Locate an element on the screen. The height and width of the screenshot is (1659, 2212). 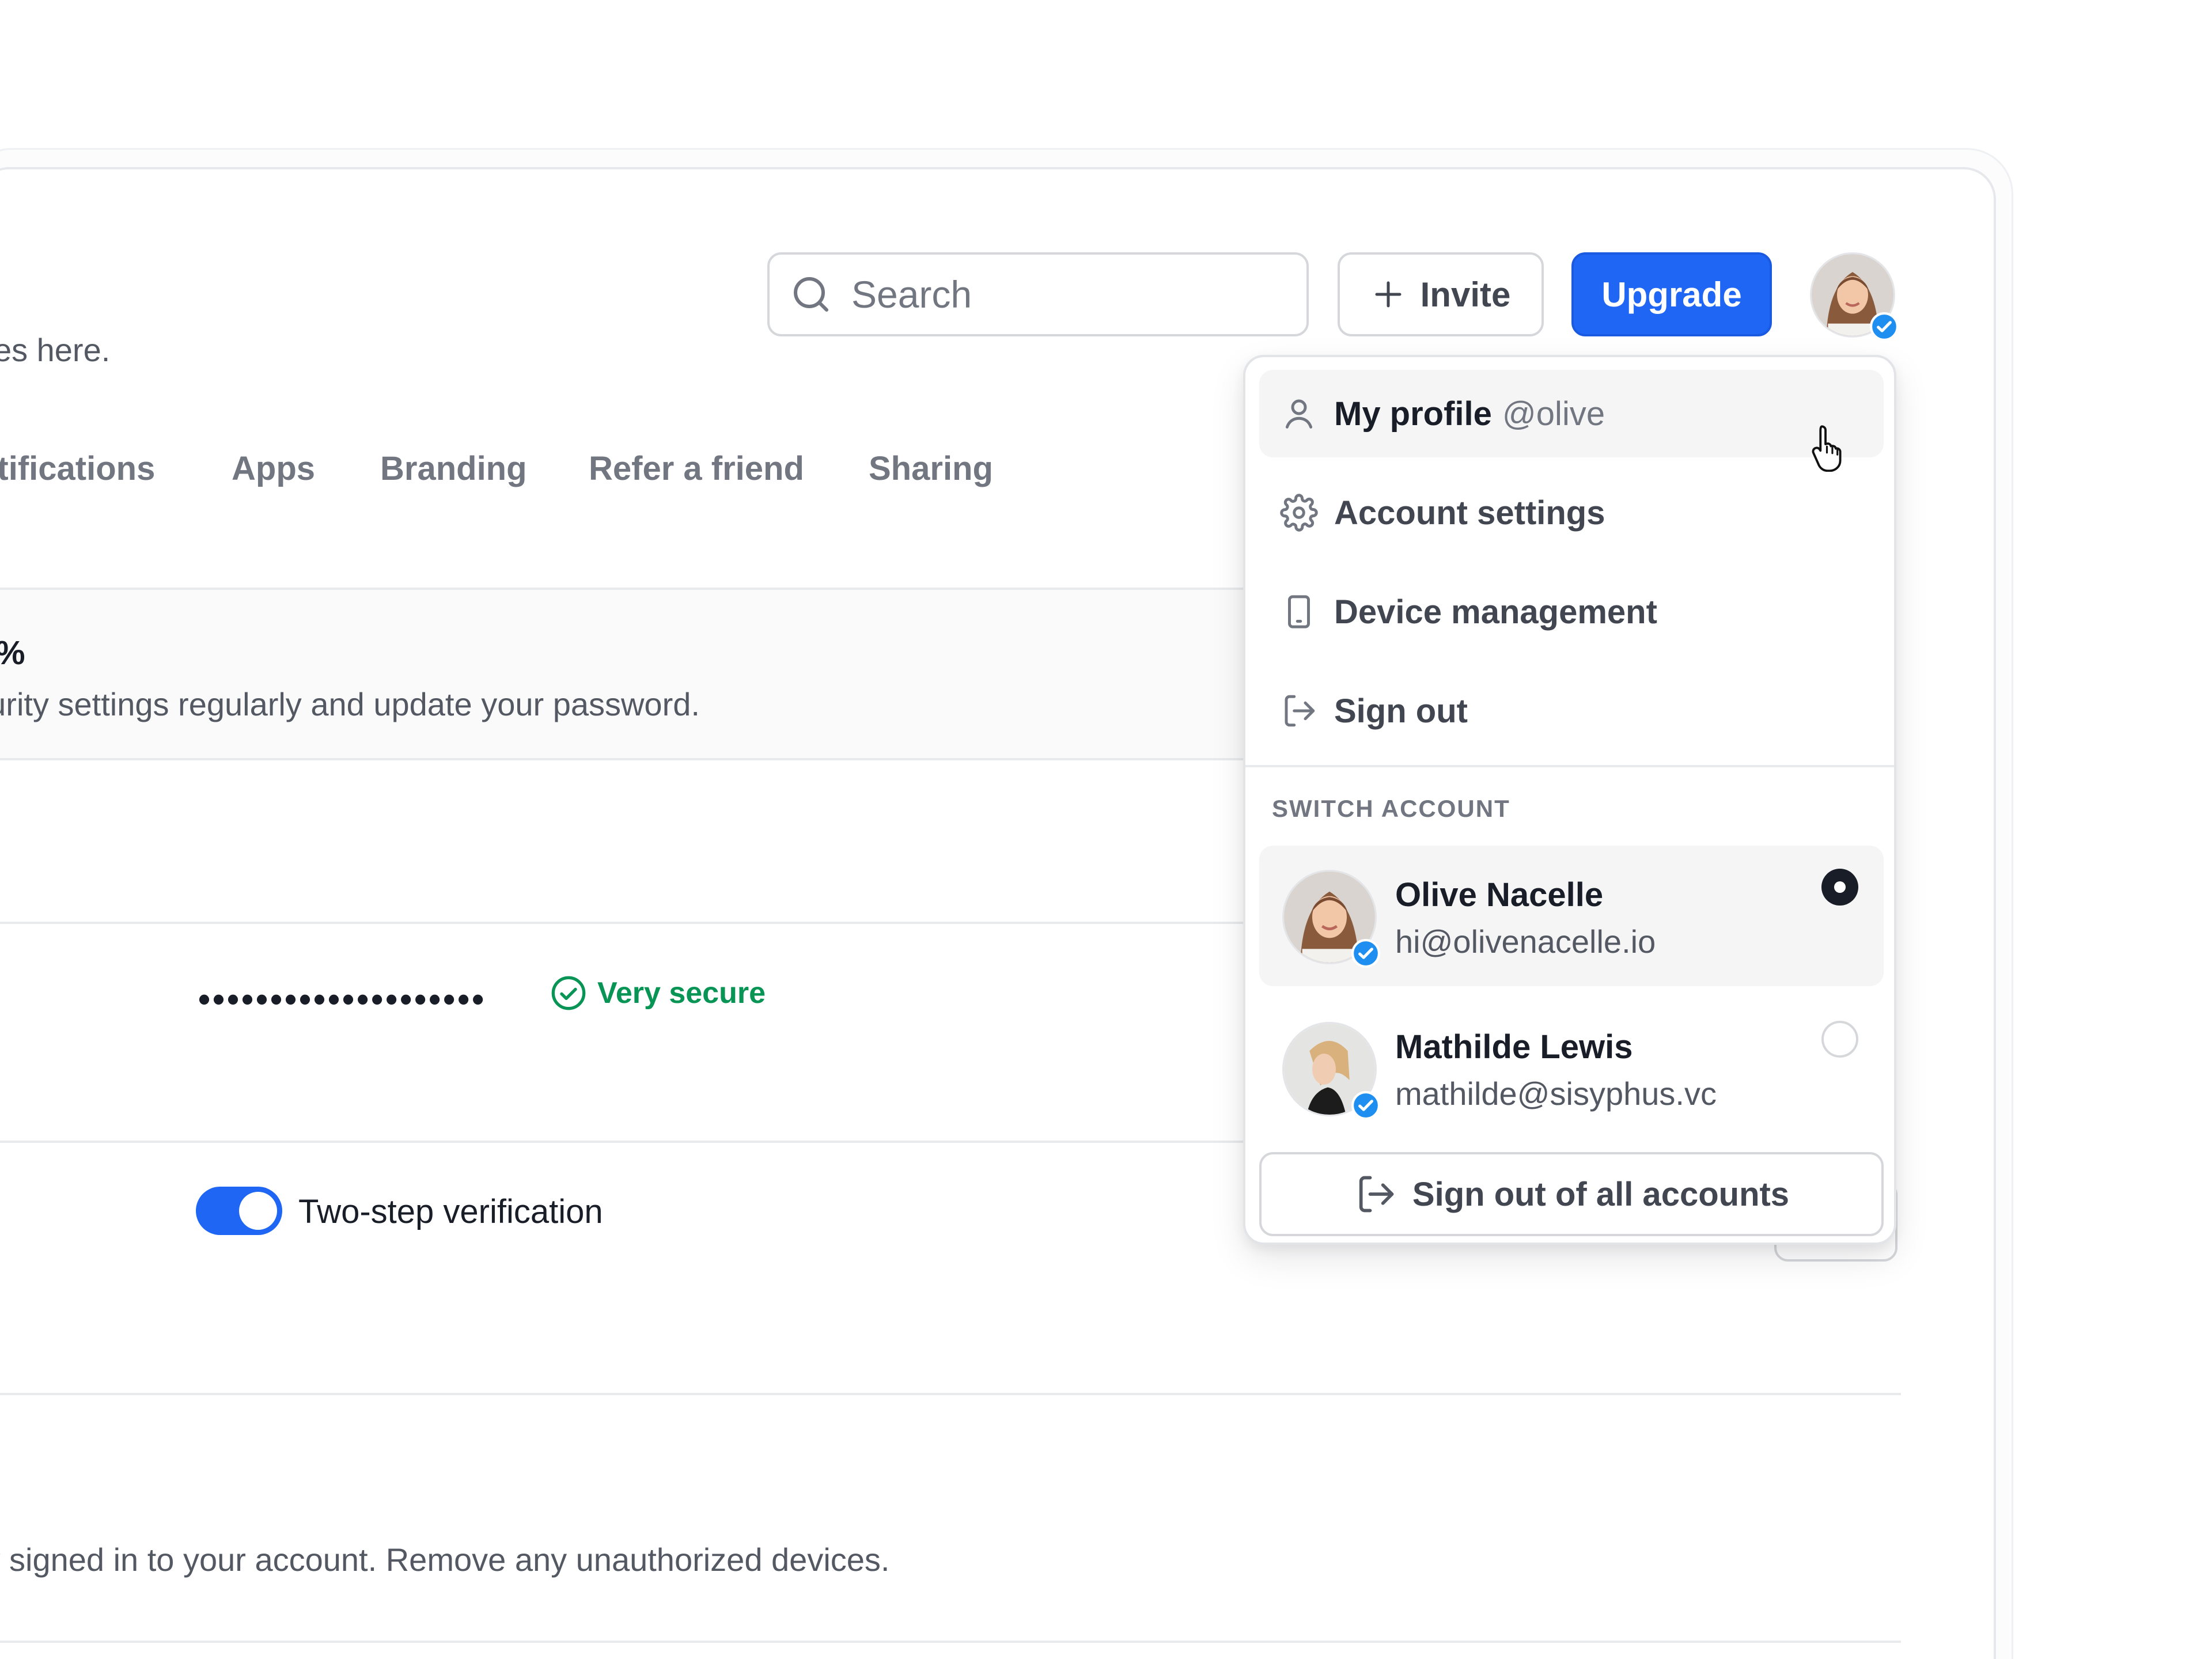
tab-apps: Apps is located at coordinates (273, 468).